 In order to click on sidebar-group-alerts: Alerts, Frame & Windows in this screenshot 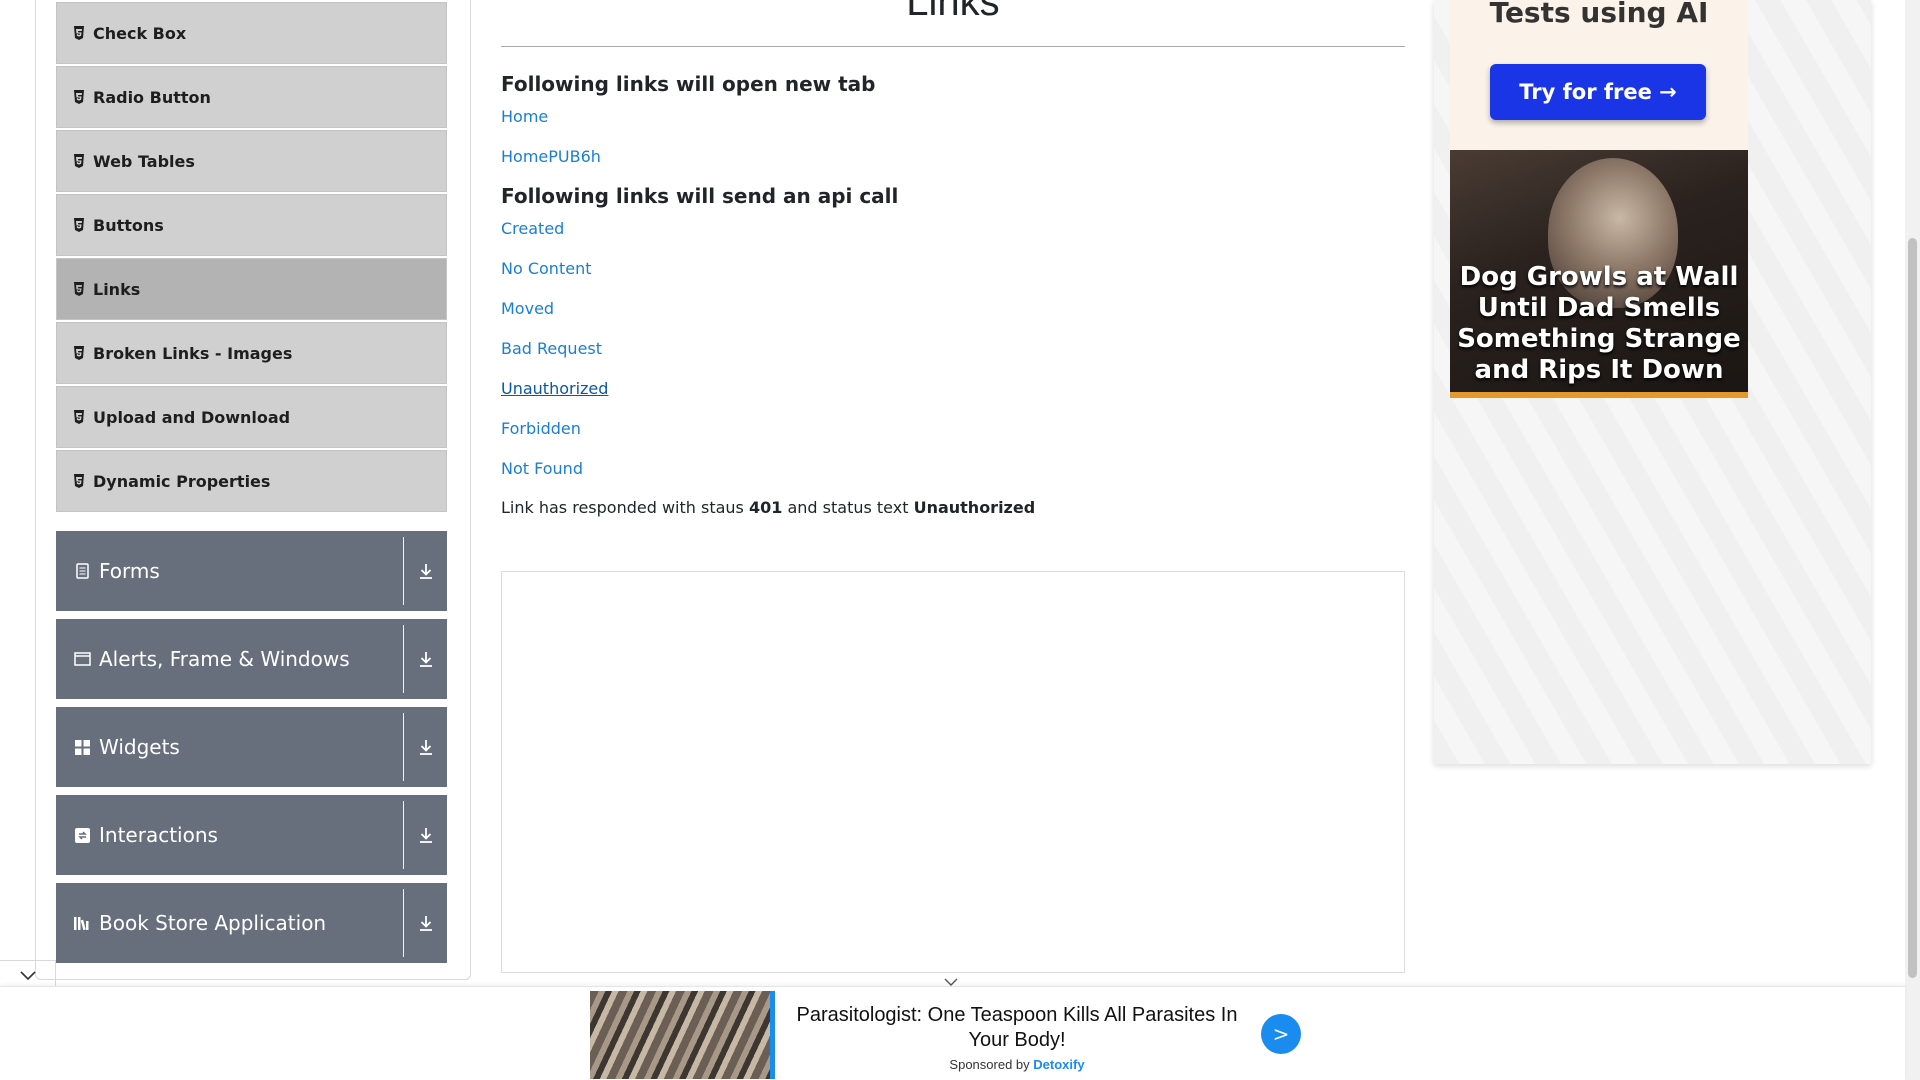, I will do `click(251, 659)`.